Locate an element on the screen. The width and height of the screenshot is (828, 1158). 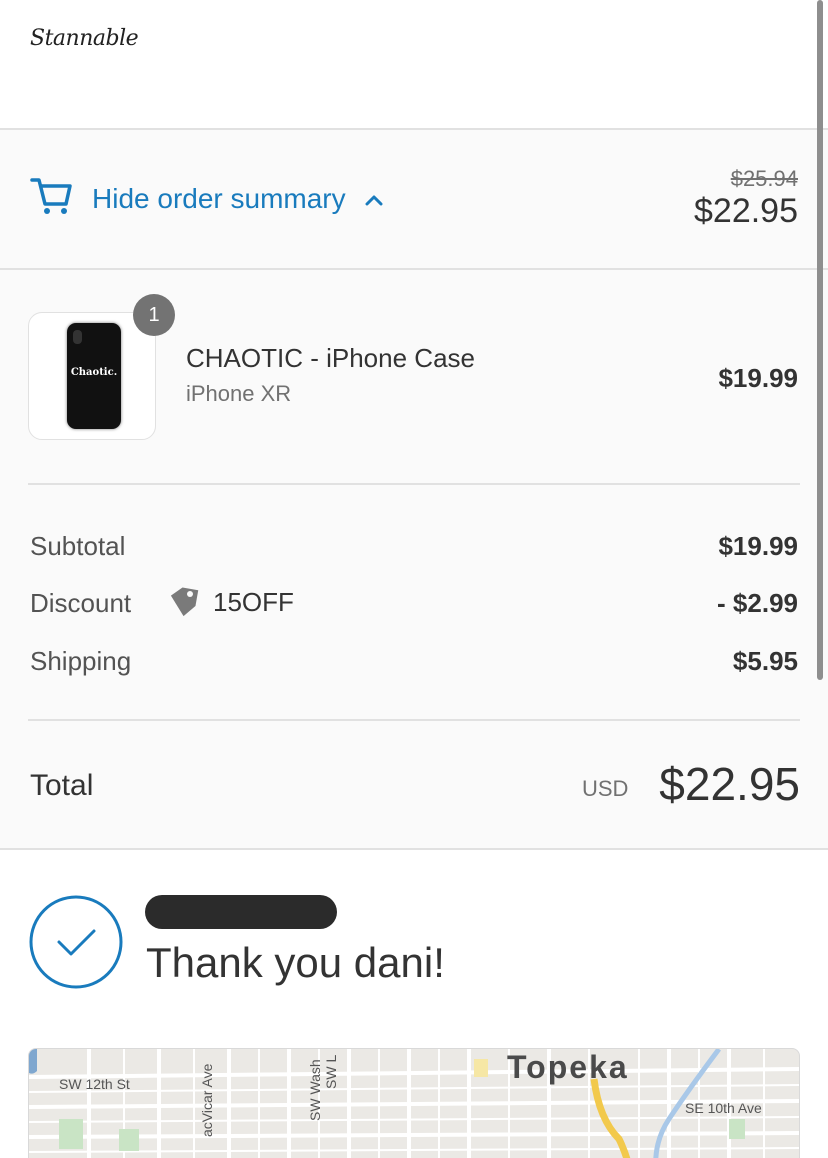
product-variant: iPhone XR is located at coordinates (239, 393).